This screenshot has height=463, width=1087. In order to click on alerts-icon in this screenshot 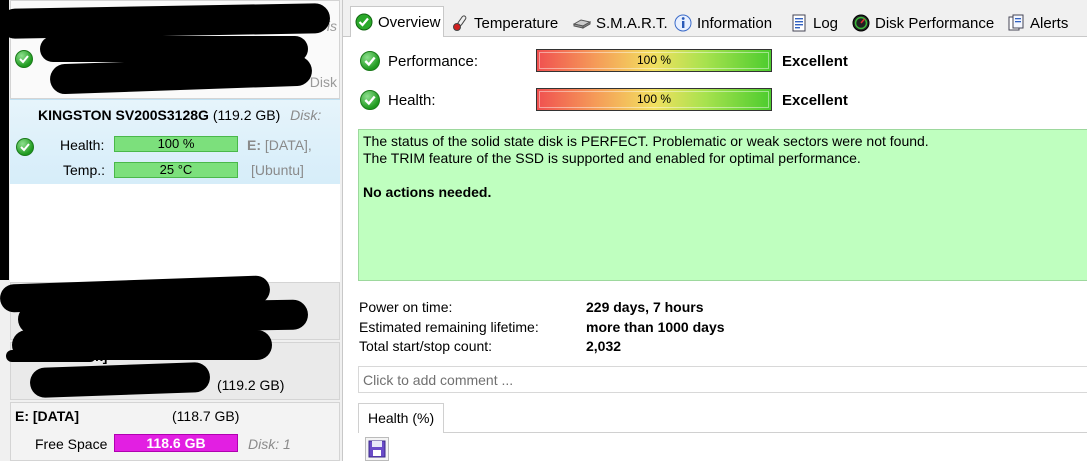, I will do `click(1016, 23)`.